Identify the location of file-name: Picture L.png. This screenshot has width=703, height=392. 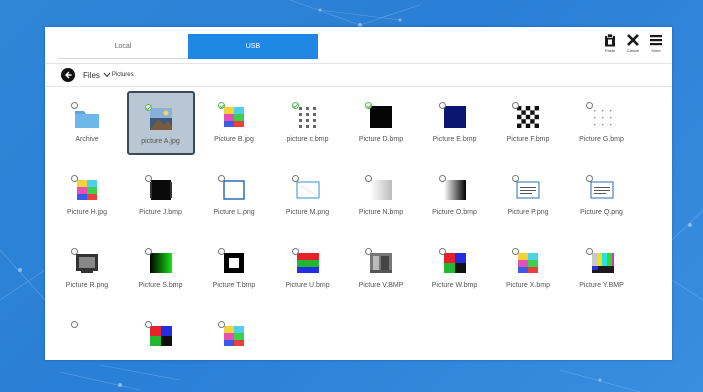
(234, 212).